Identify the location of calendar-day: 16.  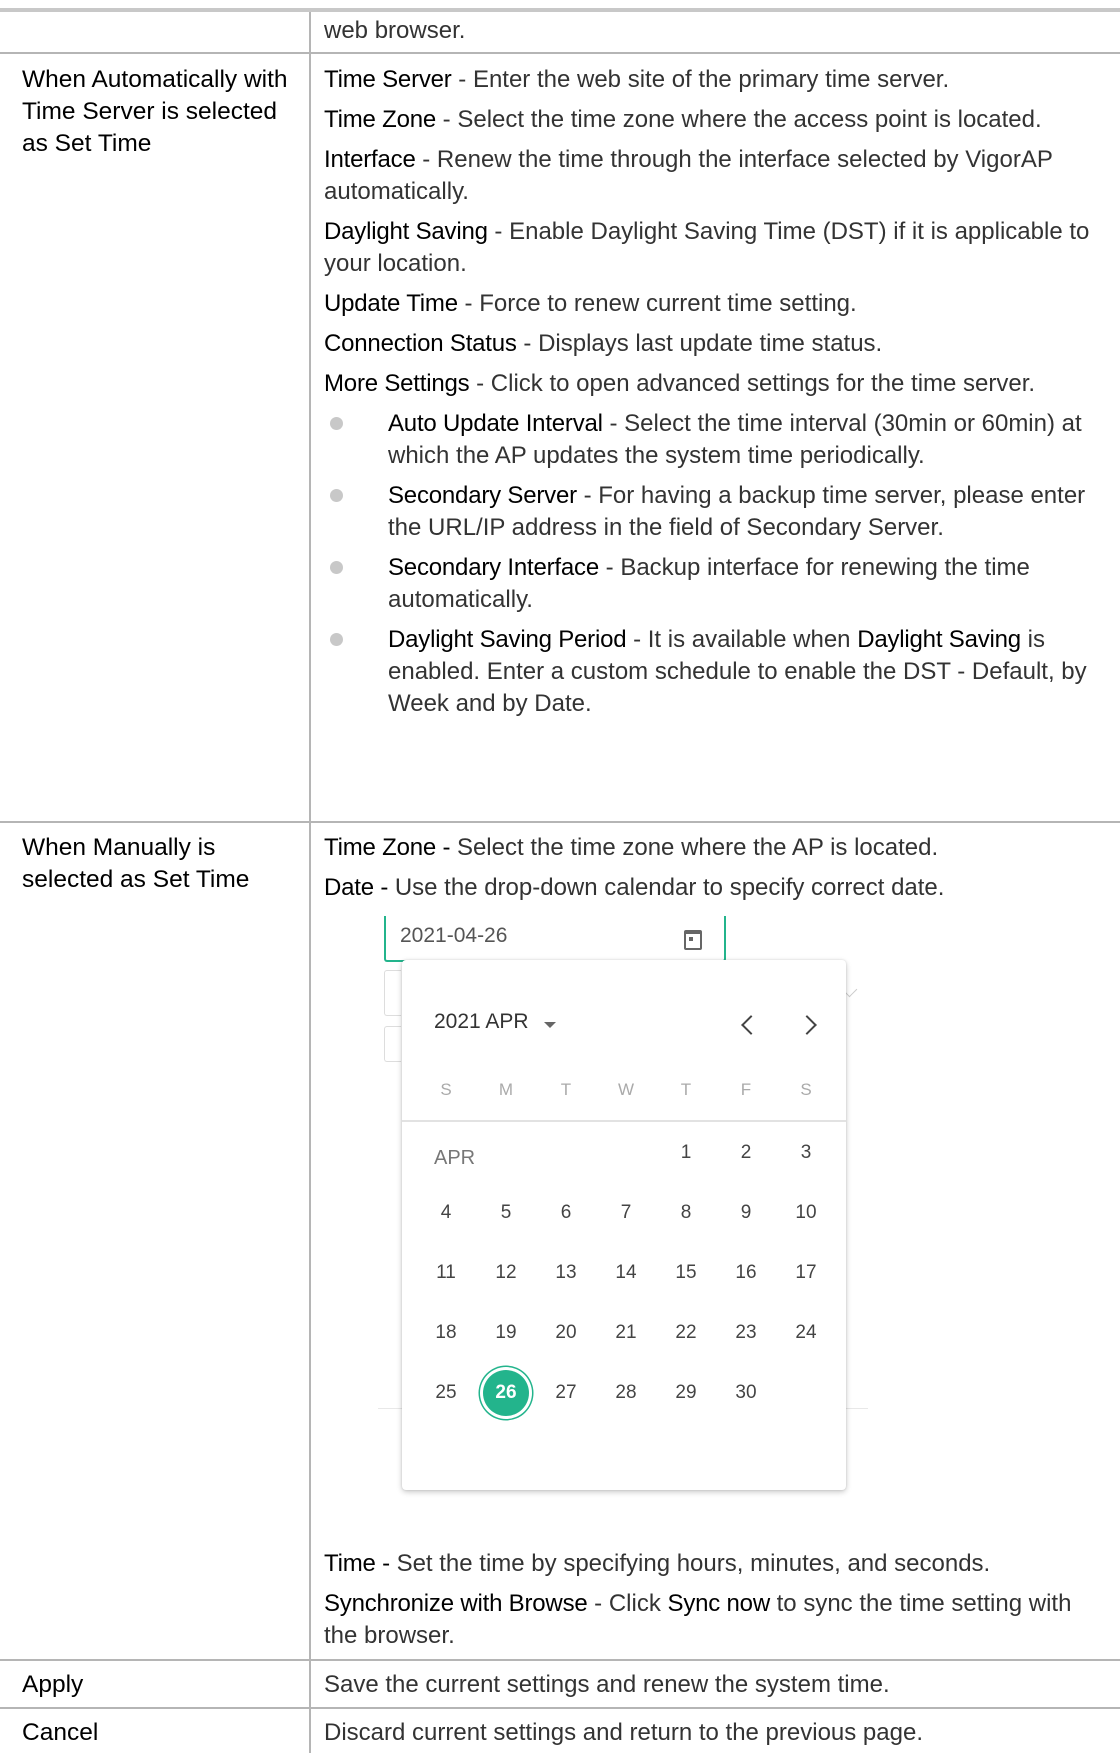
(746, 1273).